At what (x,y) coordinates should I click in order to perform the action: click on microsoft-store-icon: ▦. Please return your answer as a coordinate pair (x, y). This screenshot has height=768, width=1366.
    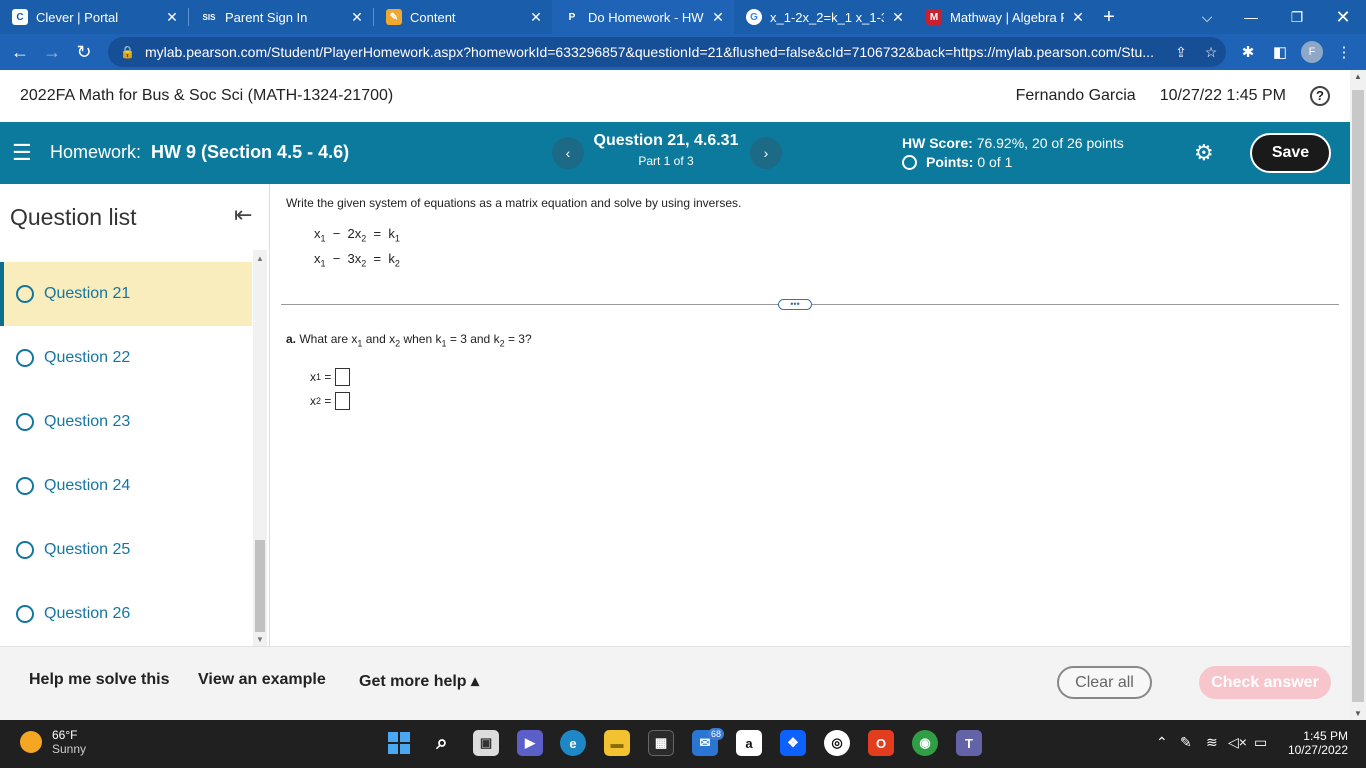
    Looking at the image, I should click on (661, 743).